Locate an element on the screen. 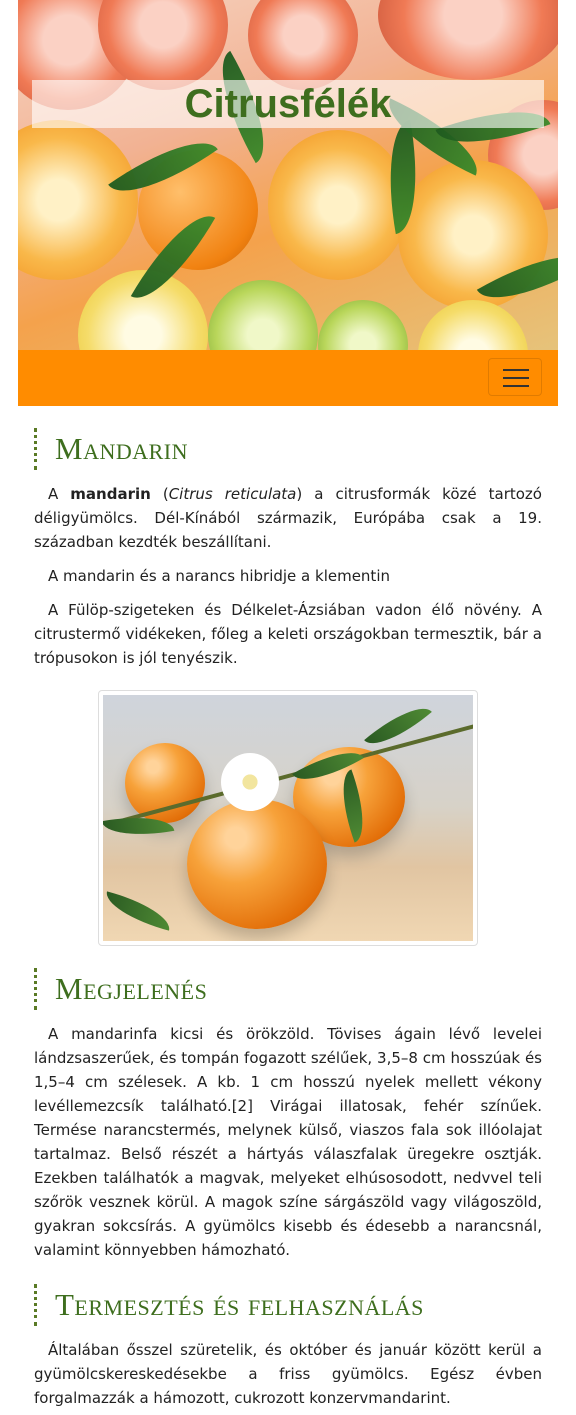  section-heading: Mandarin is located at coordinates (288, 449).